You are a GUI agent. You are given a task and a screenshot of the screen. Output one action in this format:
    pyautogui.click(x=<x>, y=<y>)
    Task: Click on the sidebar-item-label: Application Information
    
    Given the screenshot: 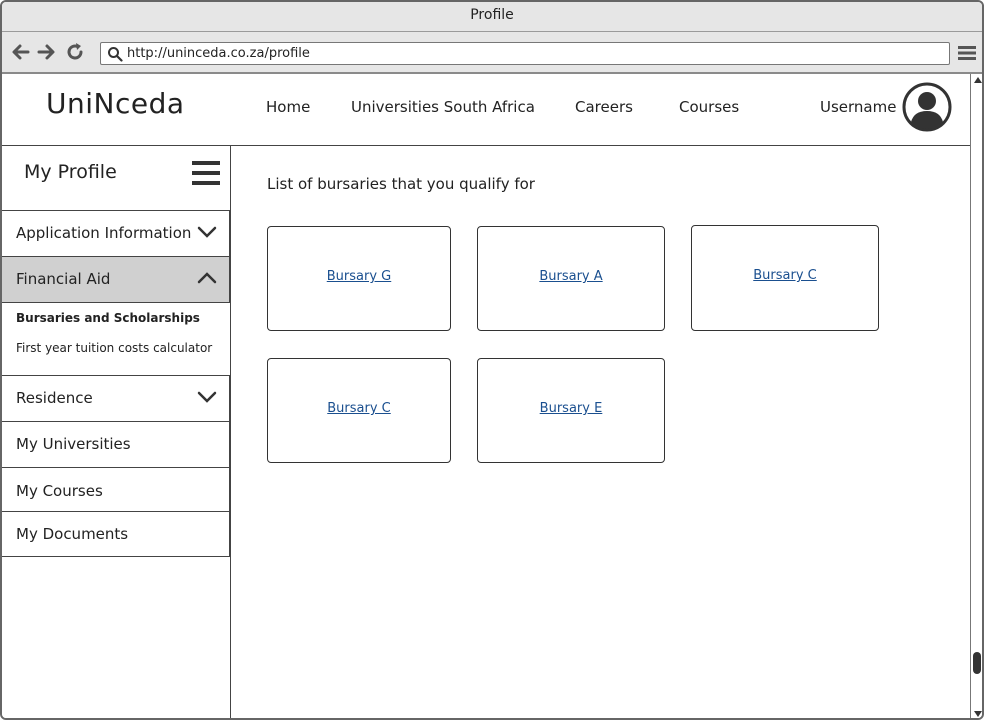 What is the action you would take?
    pyautogui.click(x=104, y=233)
    